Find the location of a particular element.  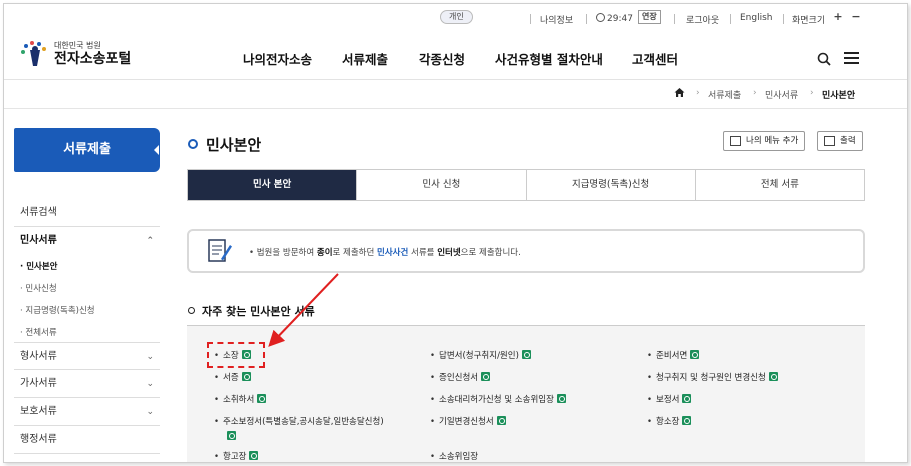

my-info-link: 나의정보 is located at coordinates (556, 19).